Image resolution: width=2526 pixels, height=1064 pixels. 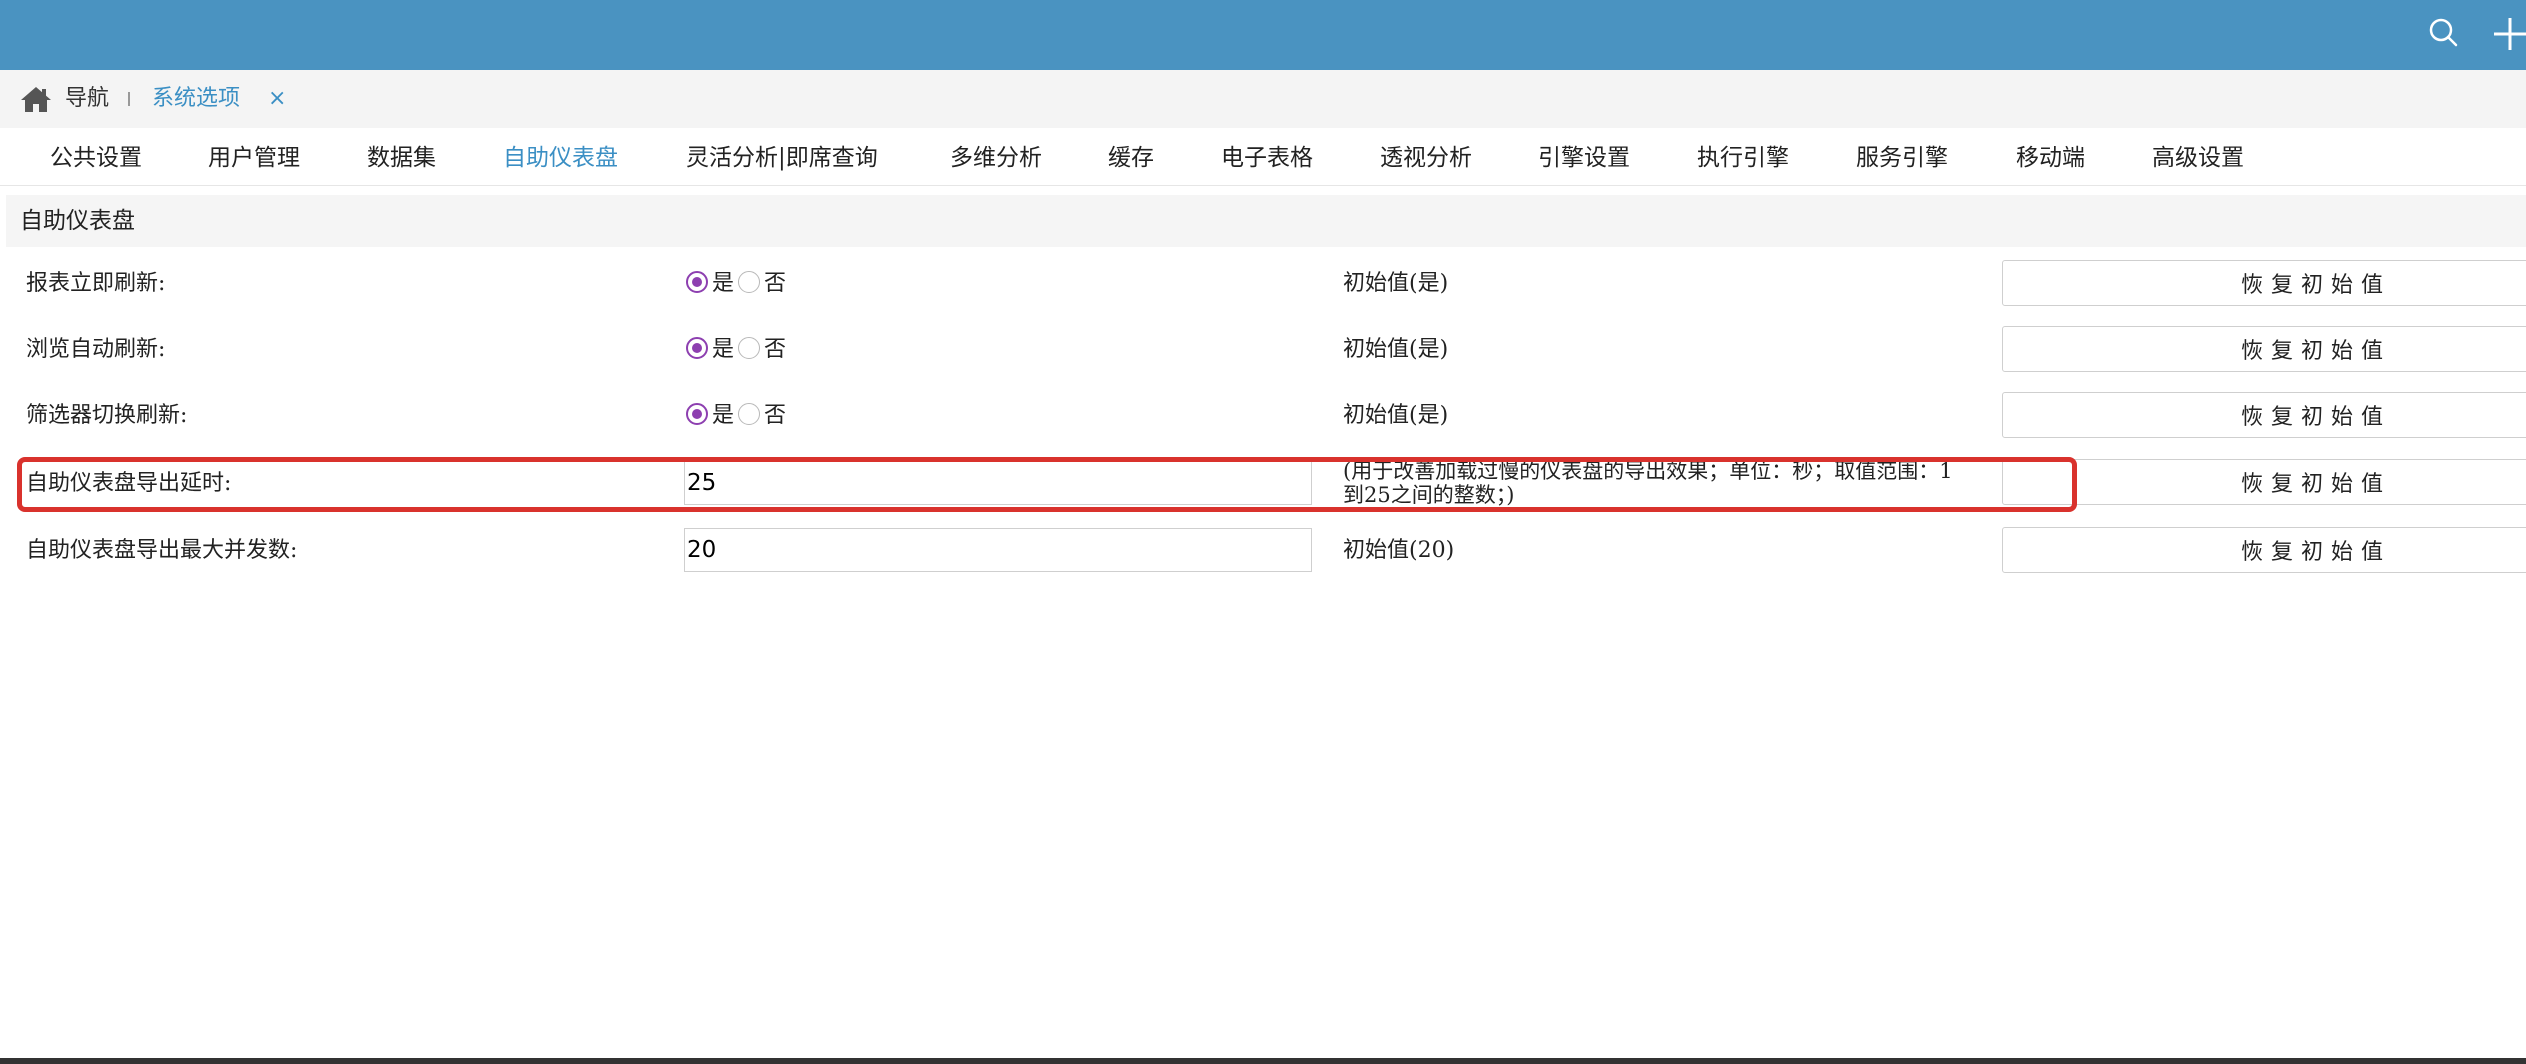 What do you see at coordinates (998, 550) in the screenshot?
I see `export-concurrency-input` at bounding box center [998, 550].